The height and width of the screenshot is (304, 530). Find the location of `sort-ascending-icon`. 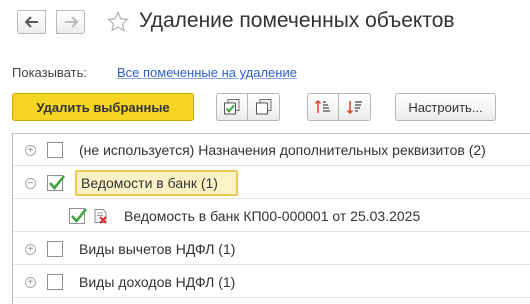

sort-ascending-icon is located at coordinates (322, 106).